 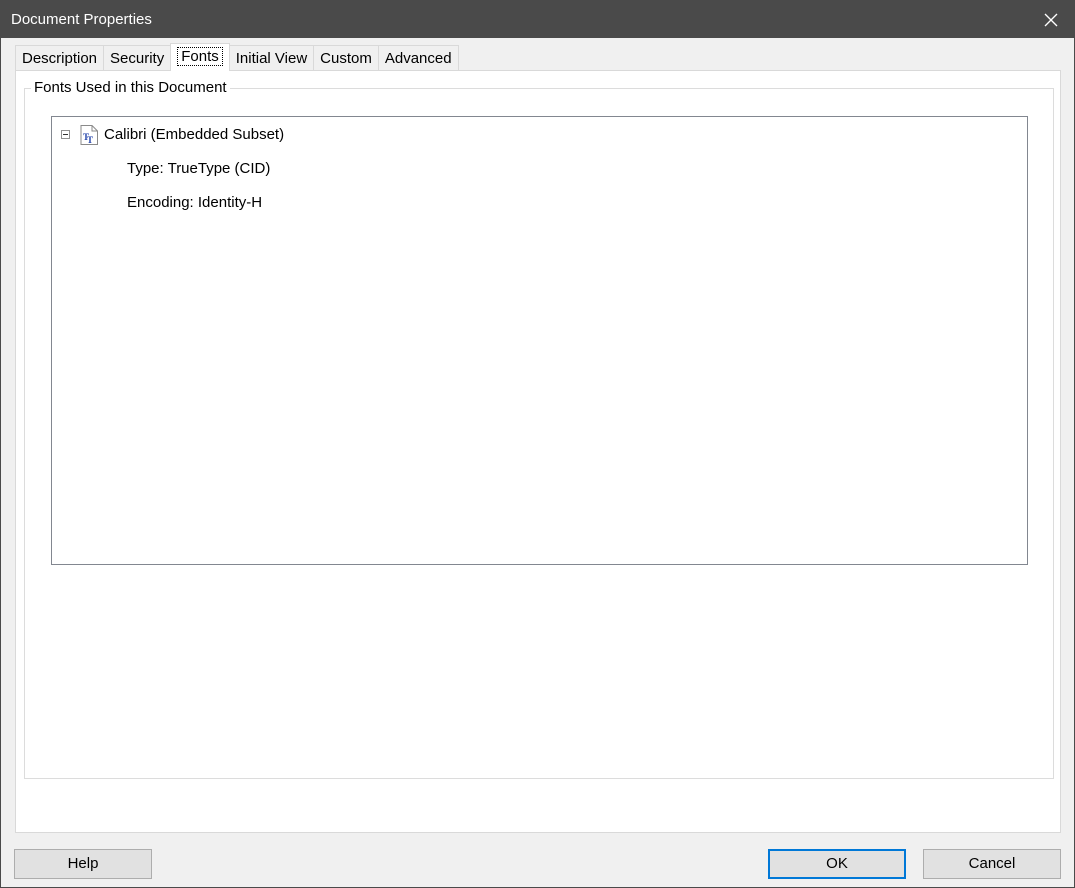 I want to click on tab-fonts: Fonts, so click(x=200, y=57).